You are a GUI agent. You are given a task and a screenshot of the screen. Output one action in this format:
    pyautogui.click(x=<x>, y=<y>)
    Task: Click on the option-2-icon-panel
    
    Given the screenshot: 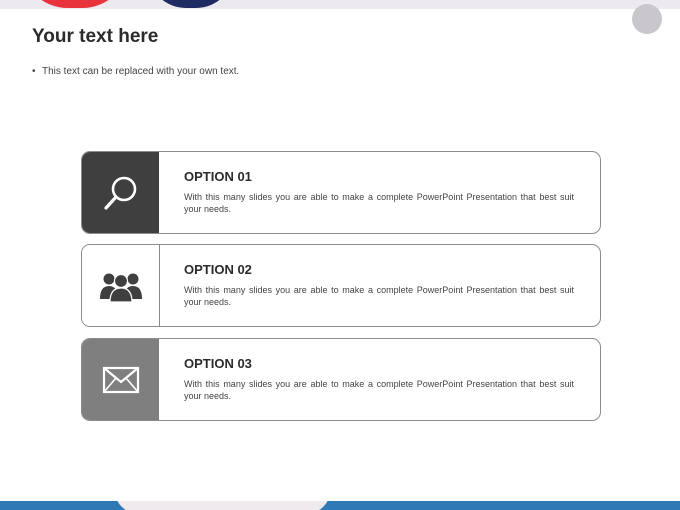 What is the action you would take?
    pyautogui.click(x=121, y=285)
    